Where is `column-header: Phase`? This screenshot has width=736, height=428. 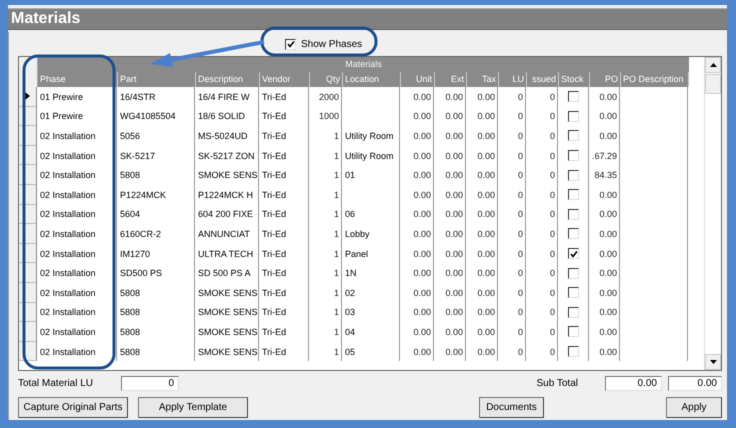 column-header: Phase is located at coordinates (78, 79).